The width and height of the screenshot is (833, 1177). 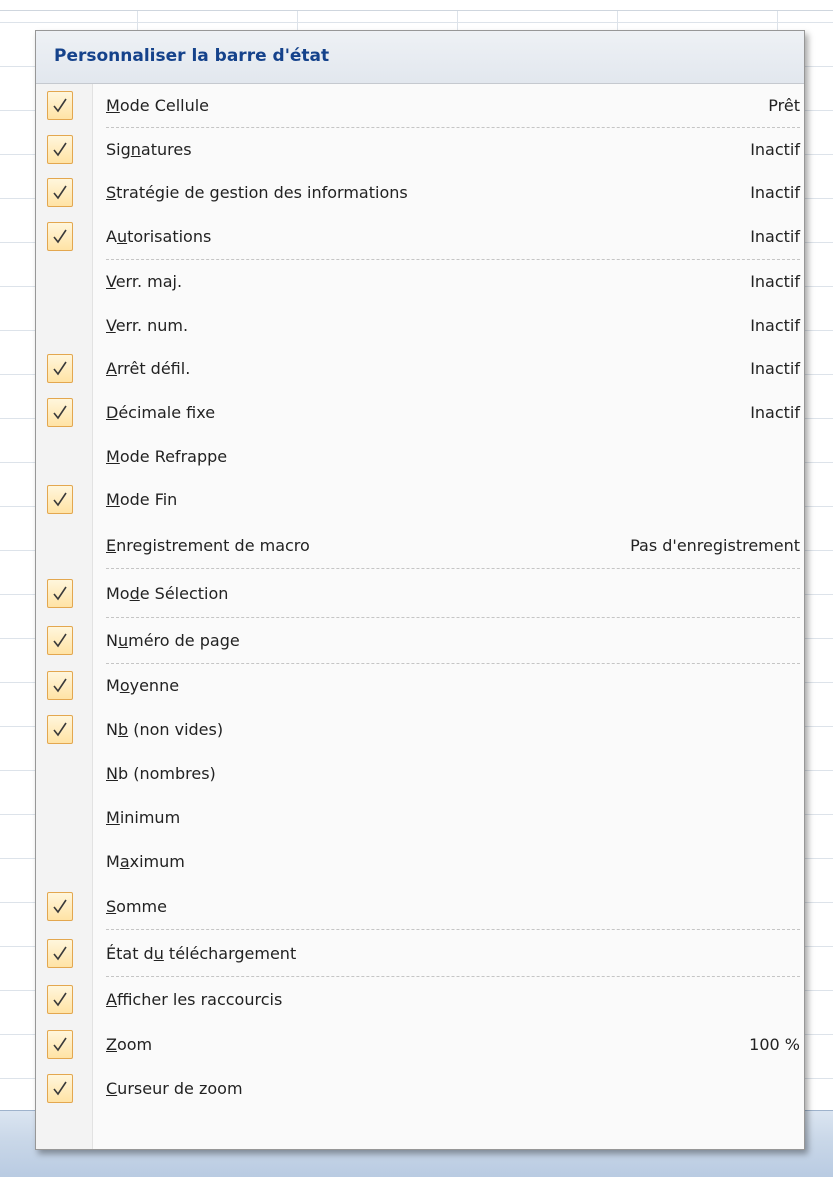 What do you see at coordinates (149, 281) in the screenshot?
I see `label-text: err. maj.` at bounding box center [149, 281].